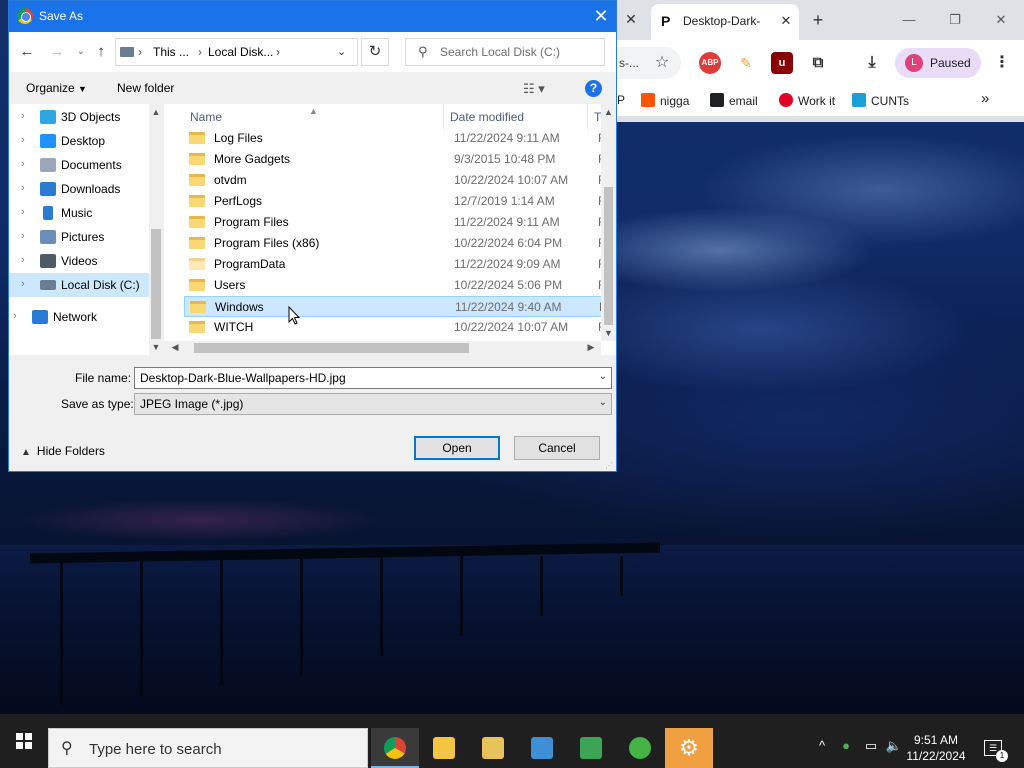  I want to click on search-box: ⚲, so click(505, 52).